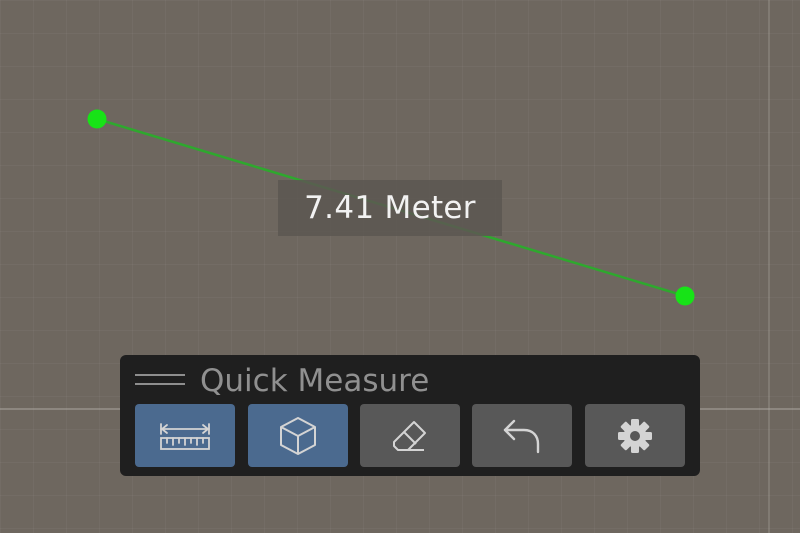  I want to click on panel-title: Quick Measure, so click(315, 381).